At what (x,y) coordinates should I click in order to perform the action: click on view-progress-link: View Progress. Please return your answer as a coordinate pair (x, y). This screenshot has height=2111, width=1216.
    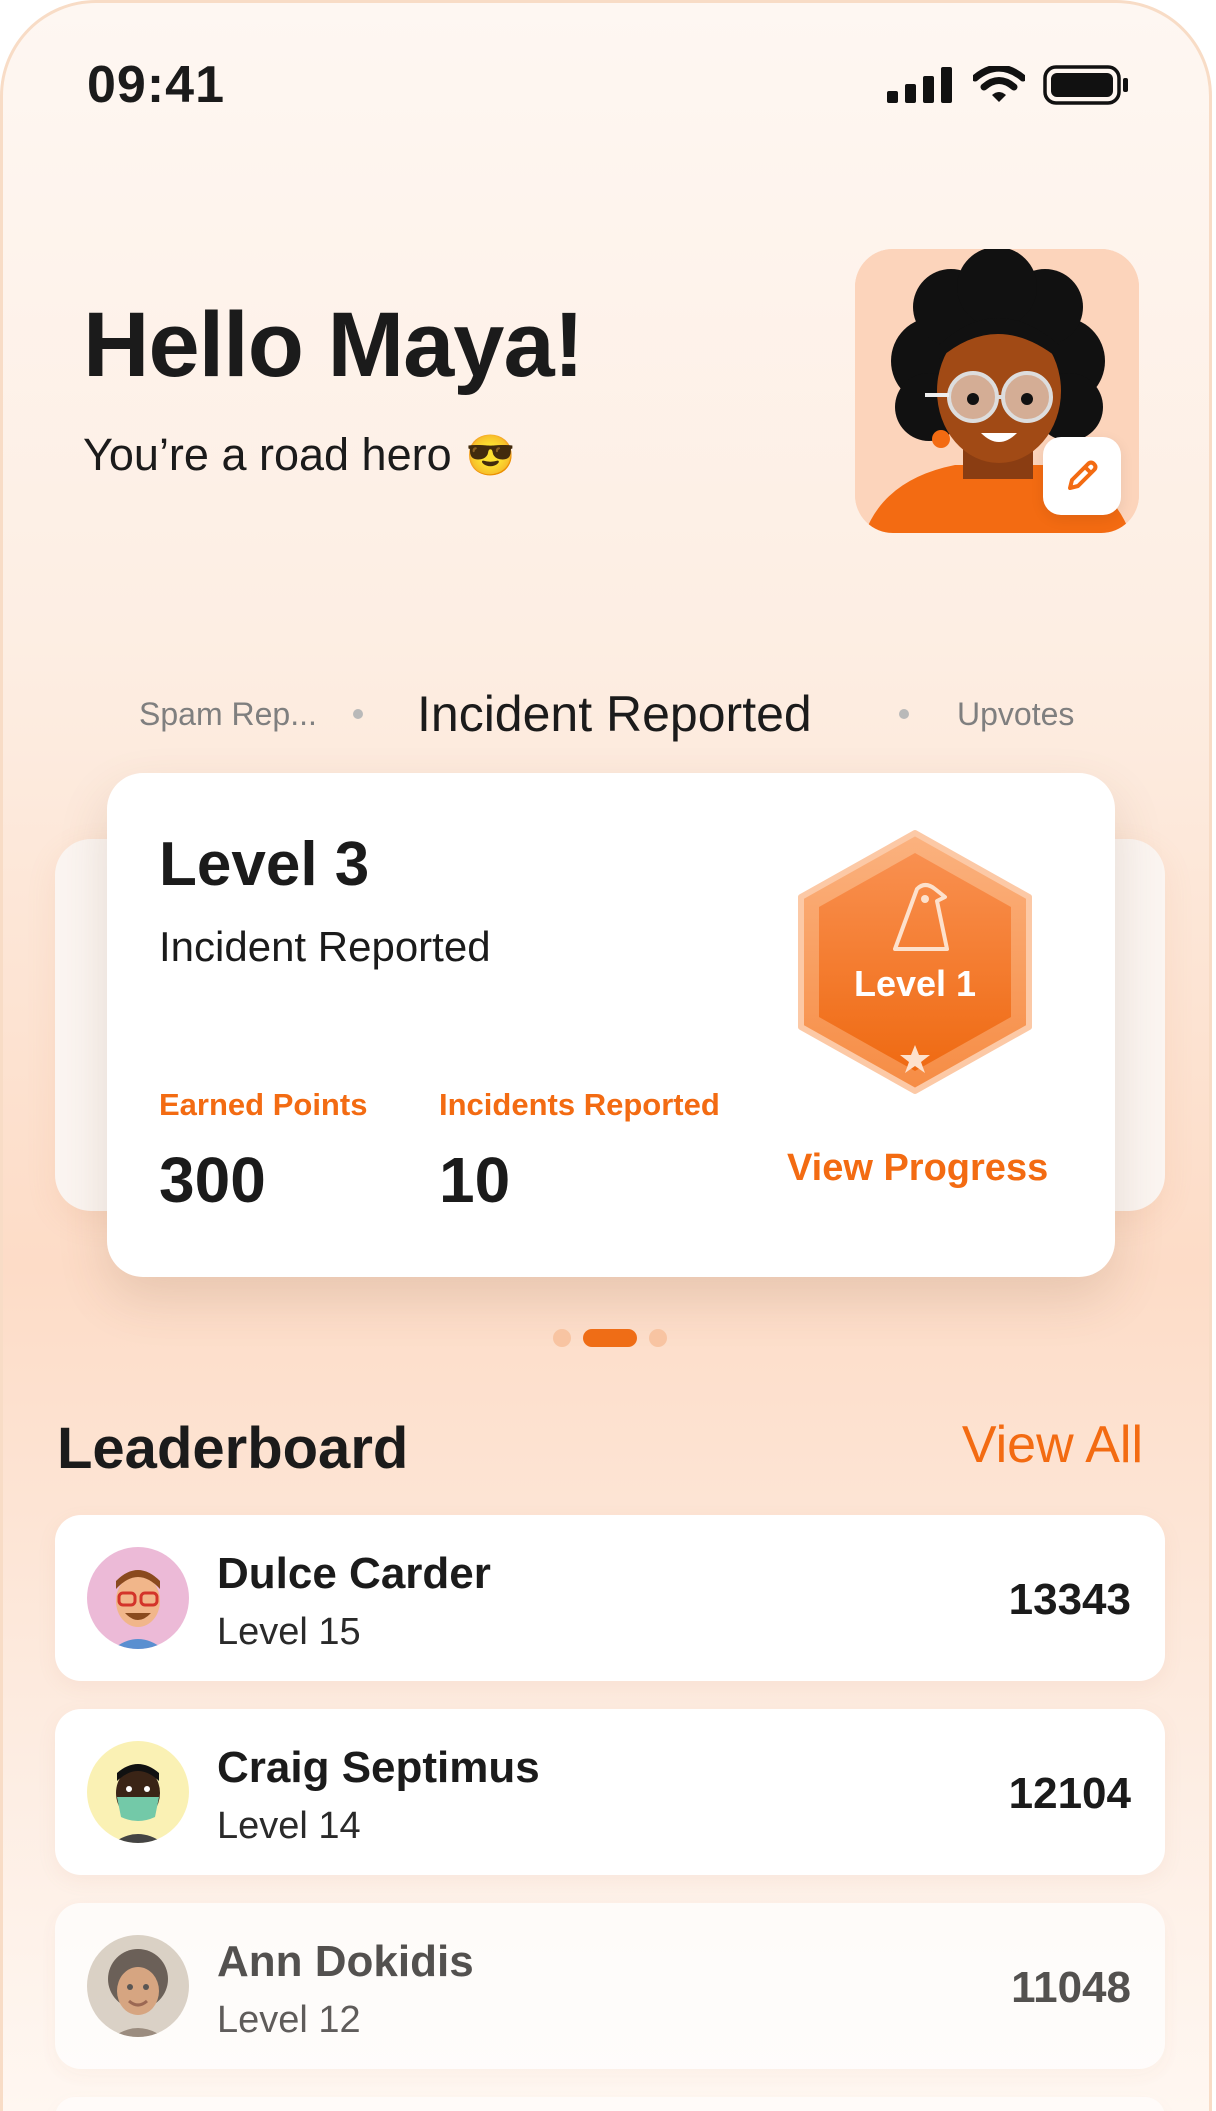
    Looking at the image, I should click on (917, 1168).